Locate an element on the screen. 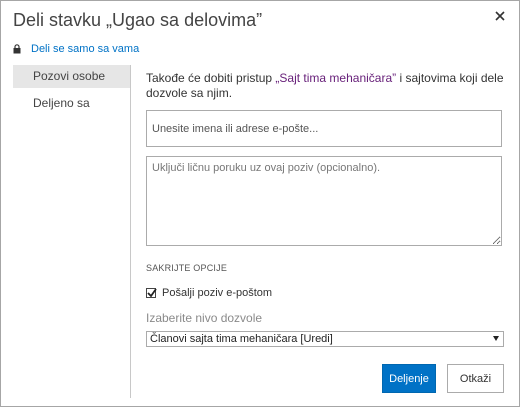 Image resolution: width=520 pixels, height=407 pixels. permission-level-value: Članovi sajta tima mehaničara [Uredi] is located at coordinates (241, 339).